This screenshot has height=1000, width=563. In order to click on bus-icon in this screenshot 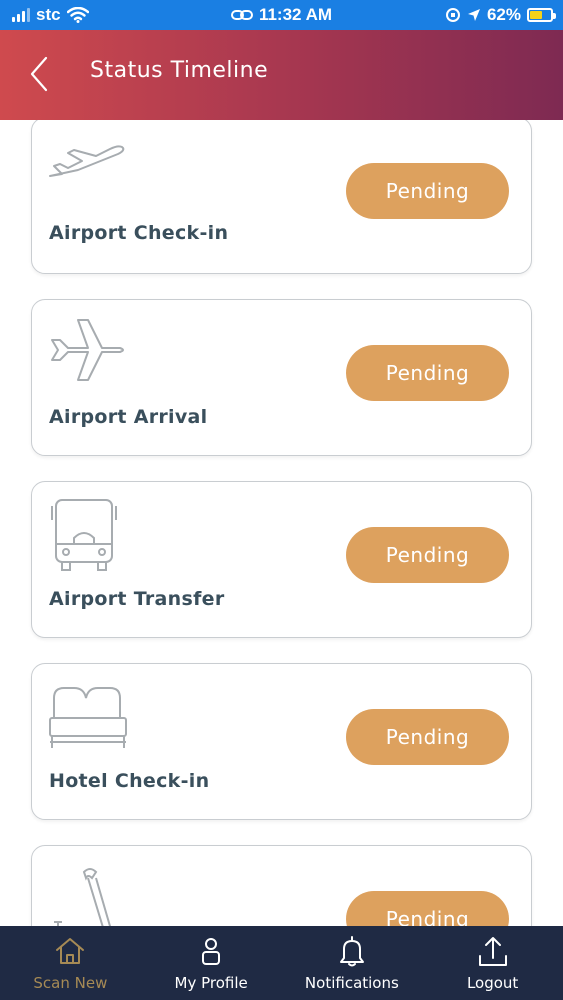, I will do `click(84, 535)`.